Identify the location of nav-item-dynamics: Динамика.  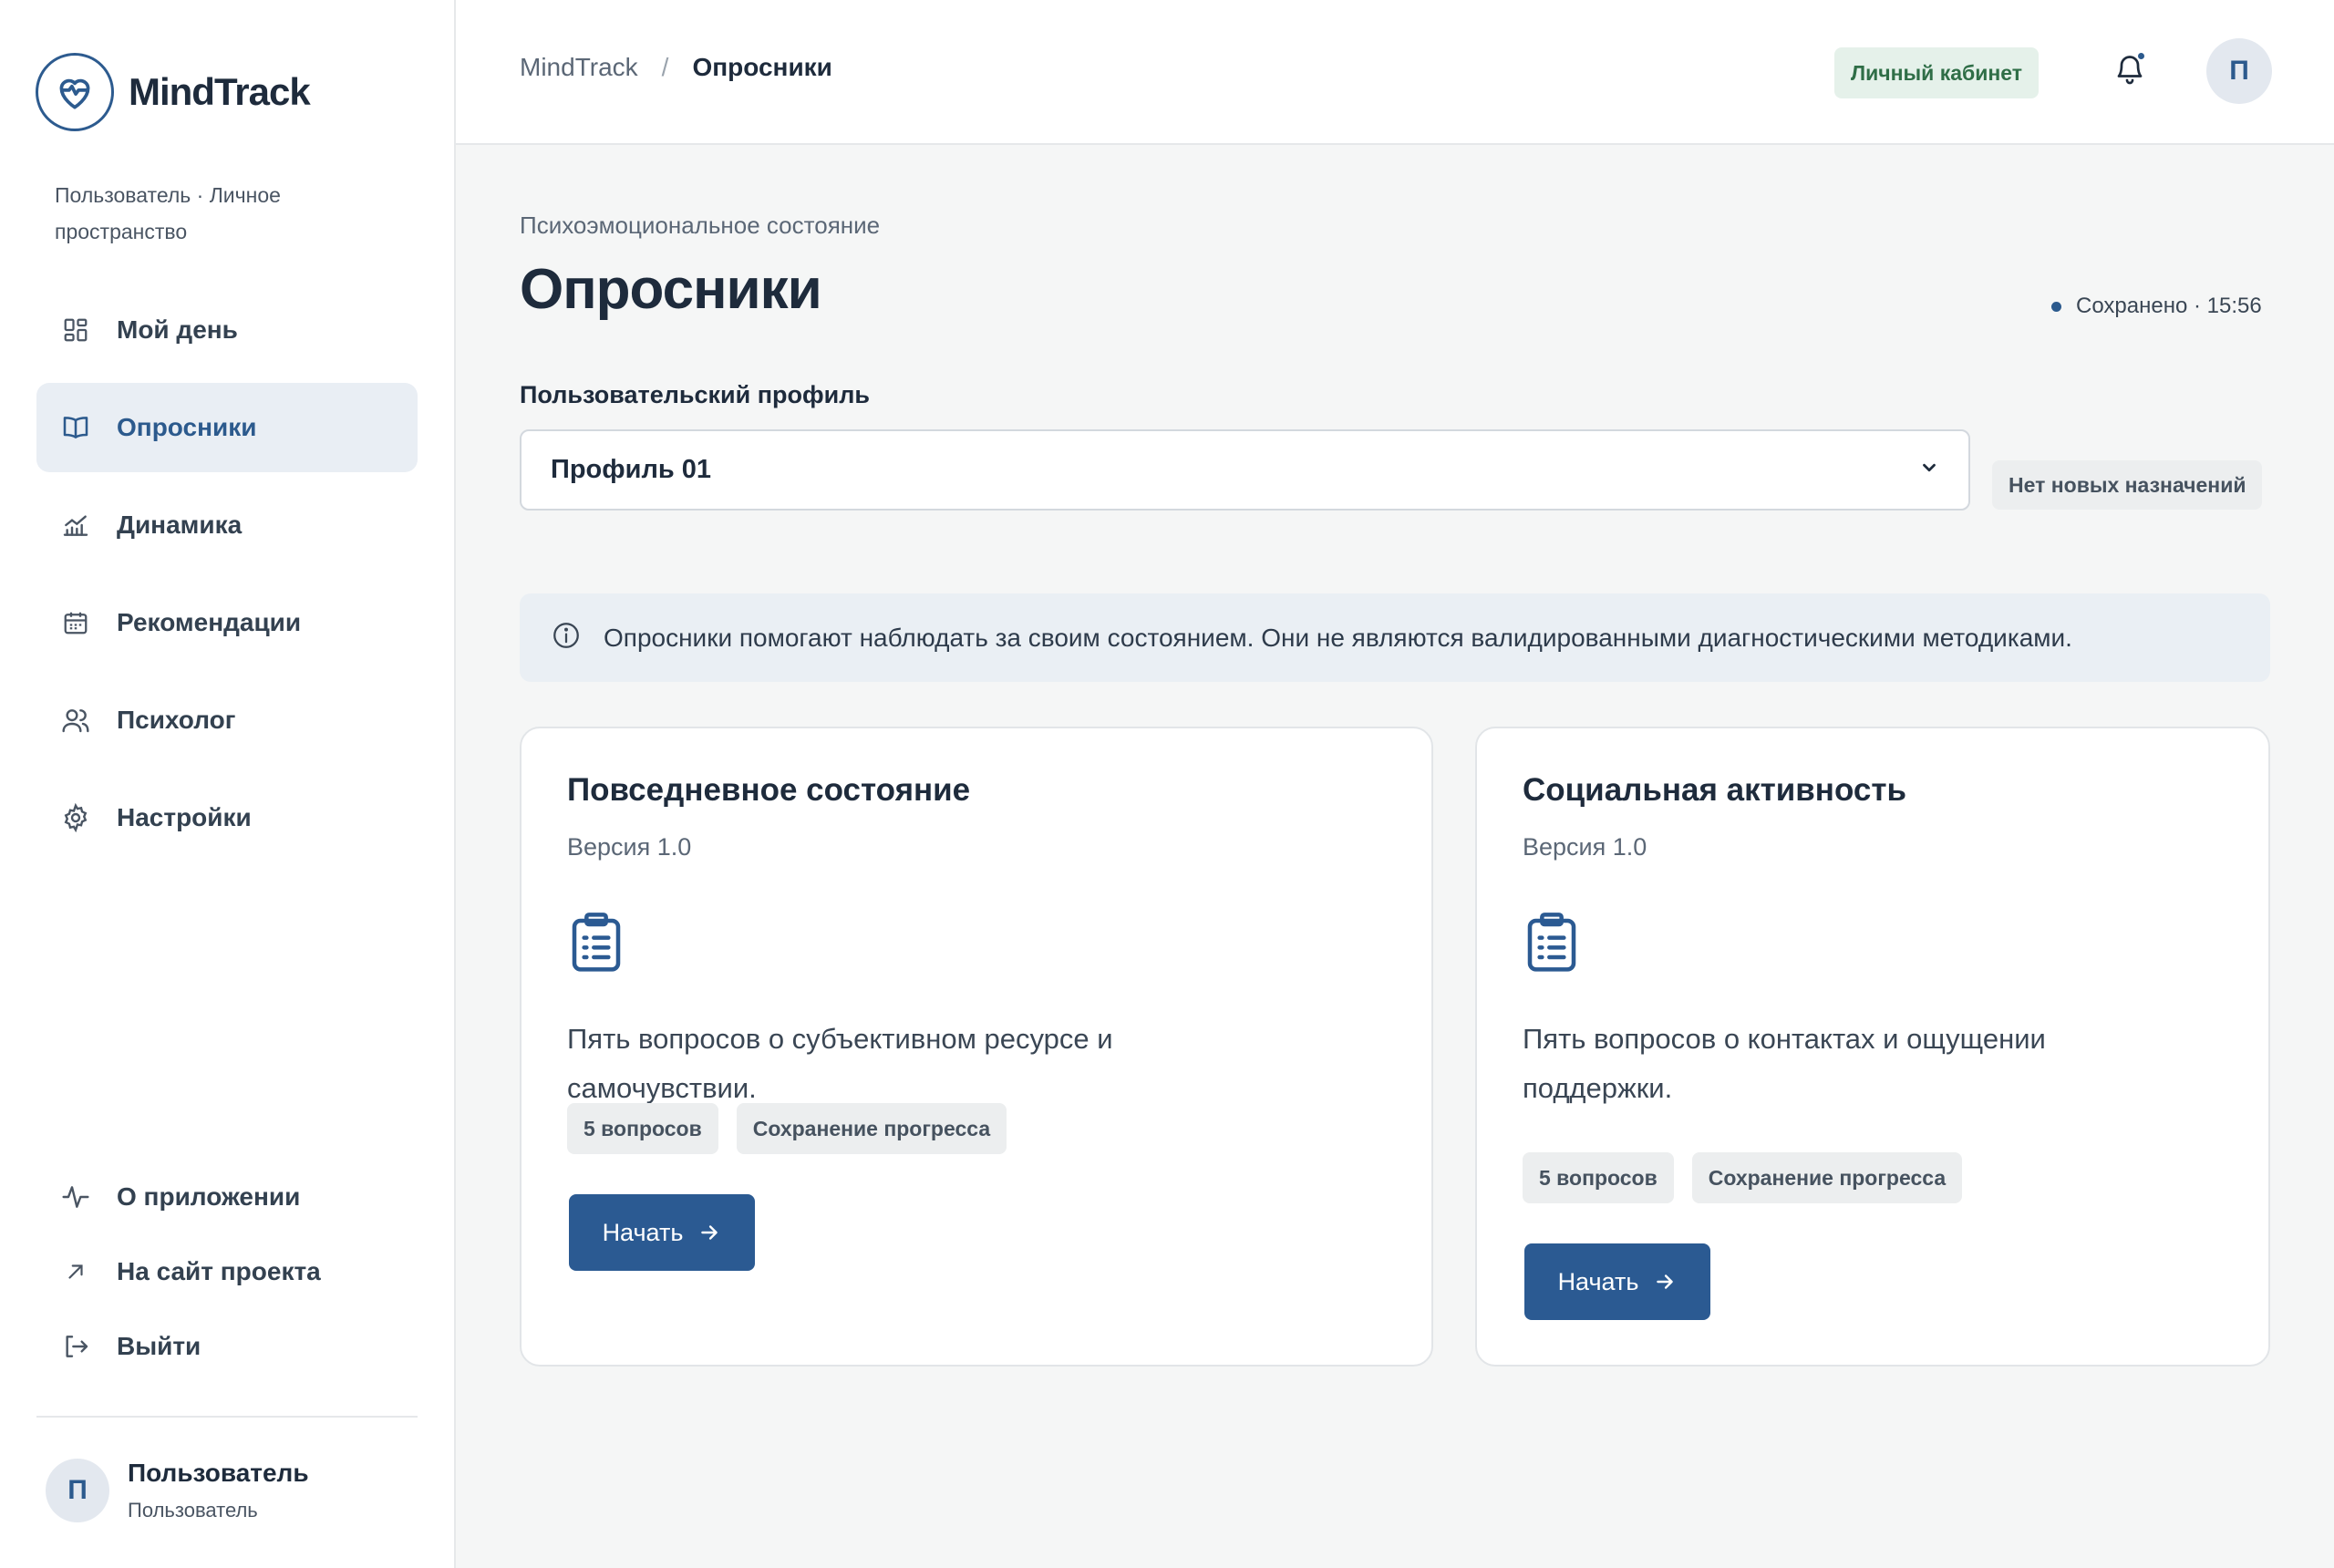
(227, 525).